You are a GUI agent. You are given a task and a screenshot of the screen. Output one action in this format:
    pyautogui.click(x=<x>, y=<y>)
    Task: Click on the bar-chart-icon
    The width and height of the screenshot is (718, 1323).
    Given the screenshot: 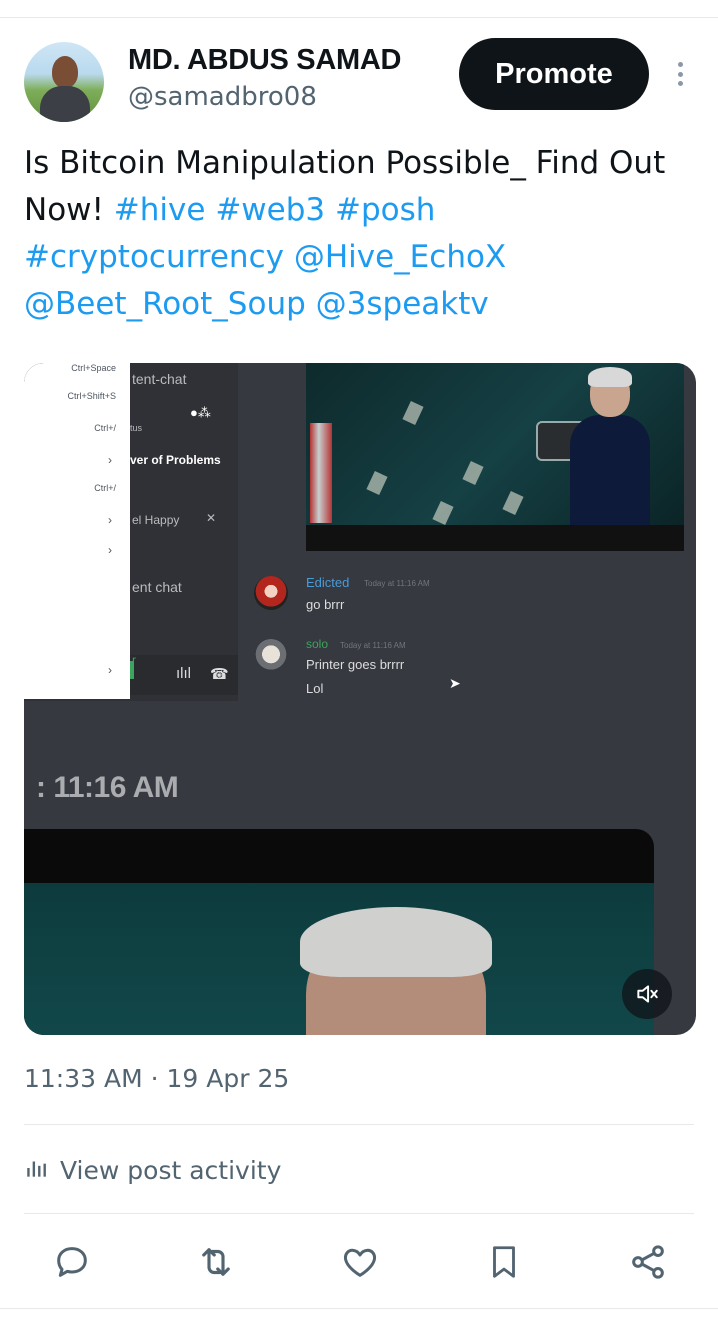 What is the action you would take?
    pyautogui.click(x=37, y=1170)
    